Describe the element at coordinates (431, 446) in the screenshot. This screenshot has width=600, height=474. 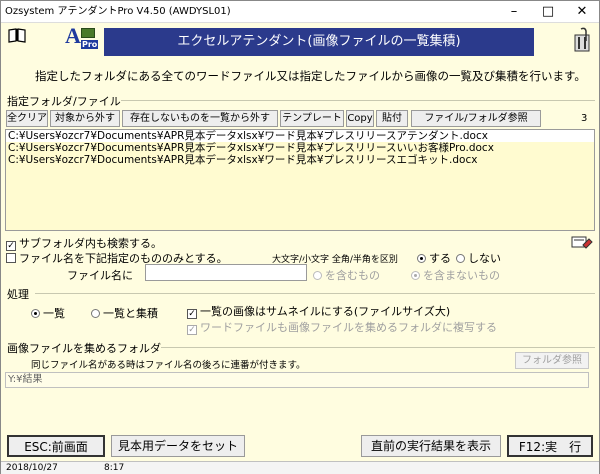
I see `show-last-result-button: 直前の実行結果を表示` at that location.